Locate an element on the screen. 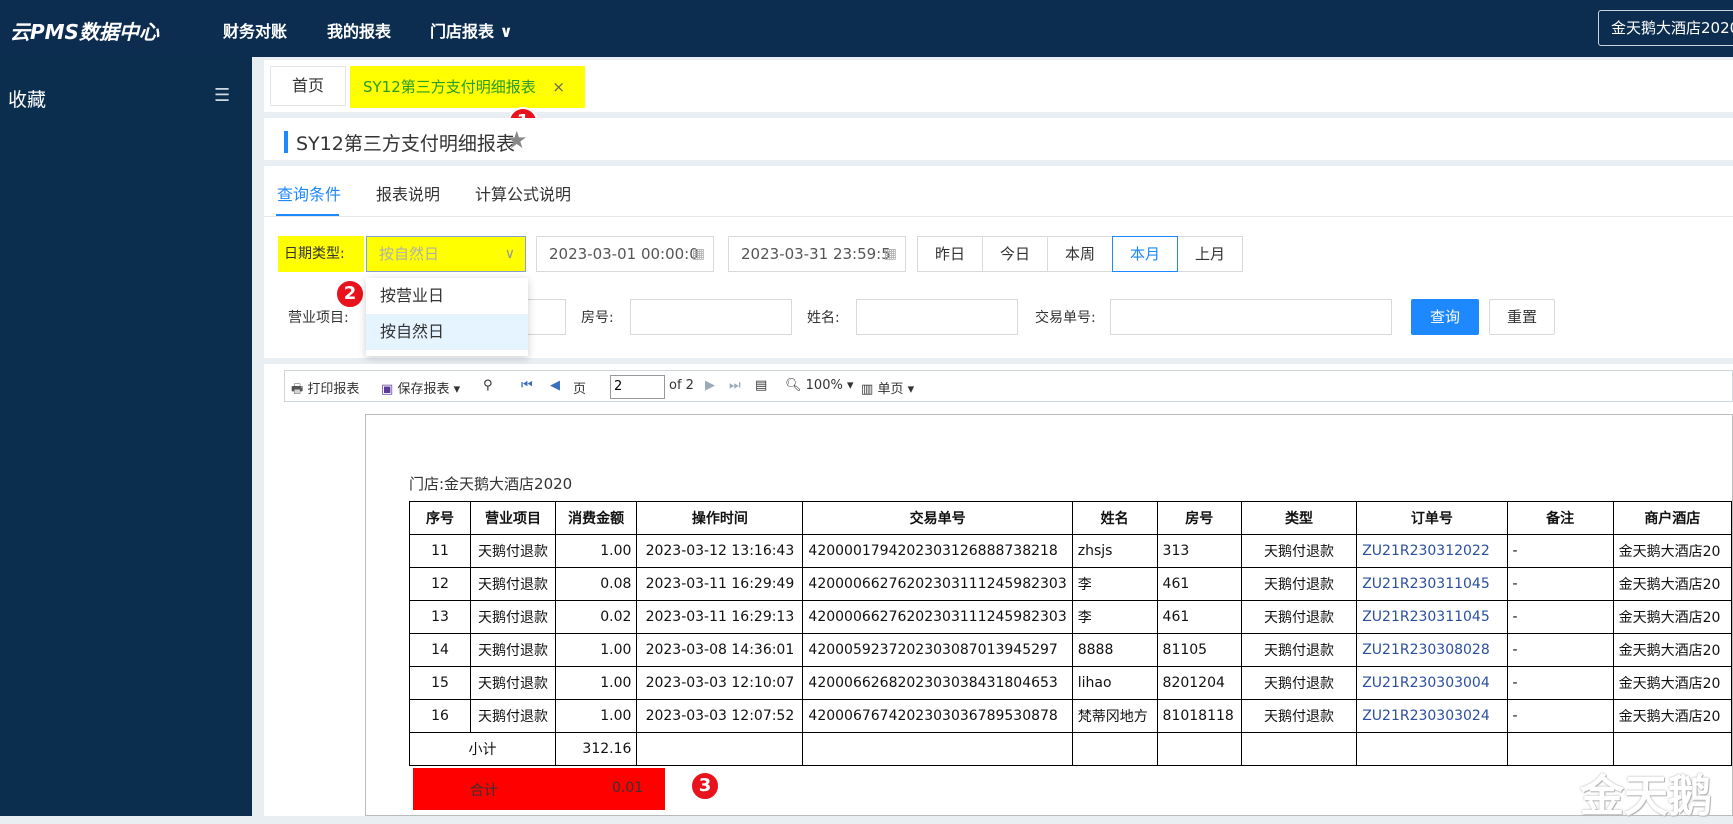  cell-note: - is located at coordinates (1560, 551).